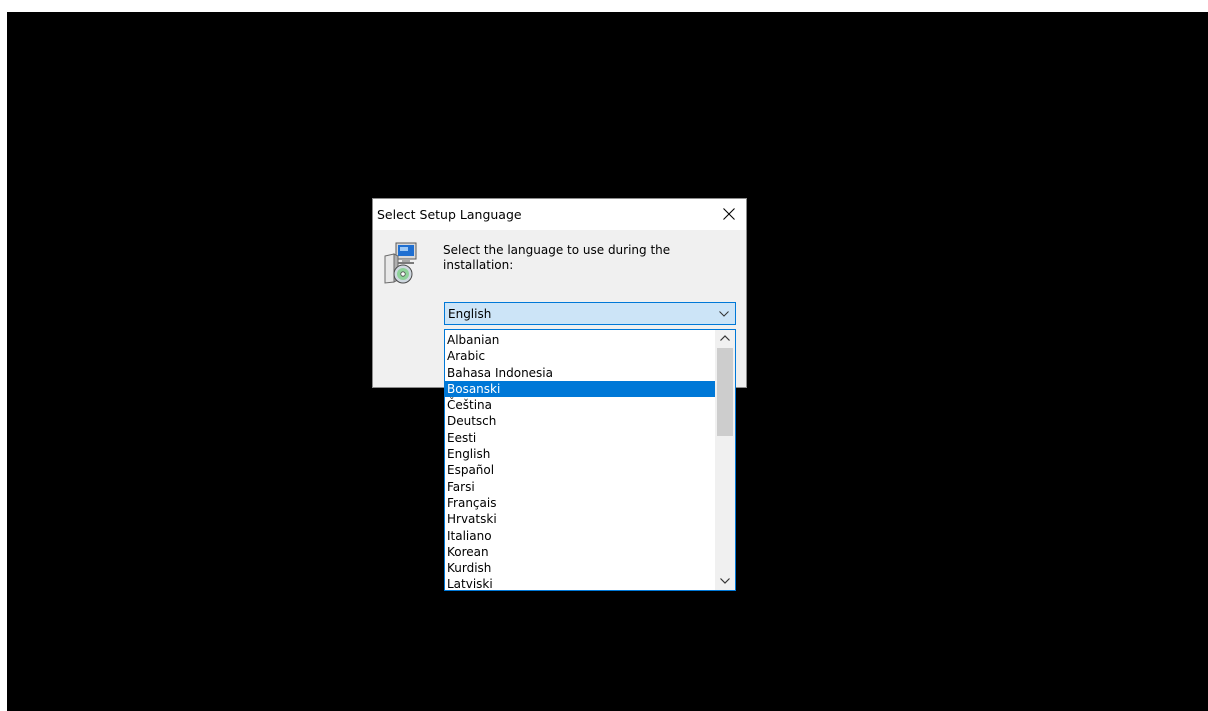  I want to click on chevron-up-icon, so click(725, 338).